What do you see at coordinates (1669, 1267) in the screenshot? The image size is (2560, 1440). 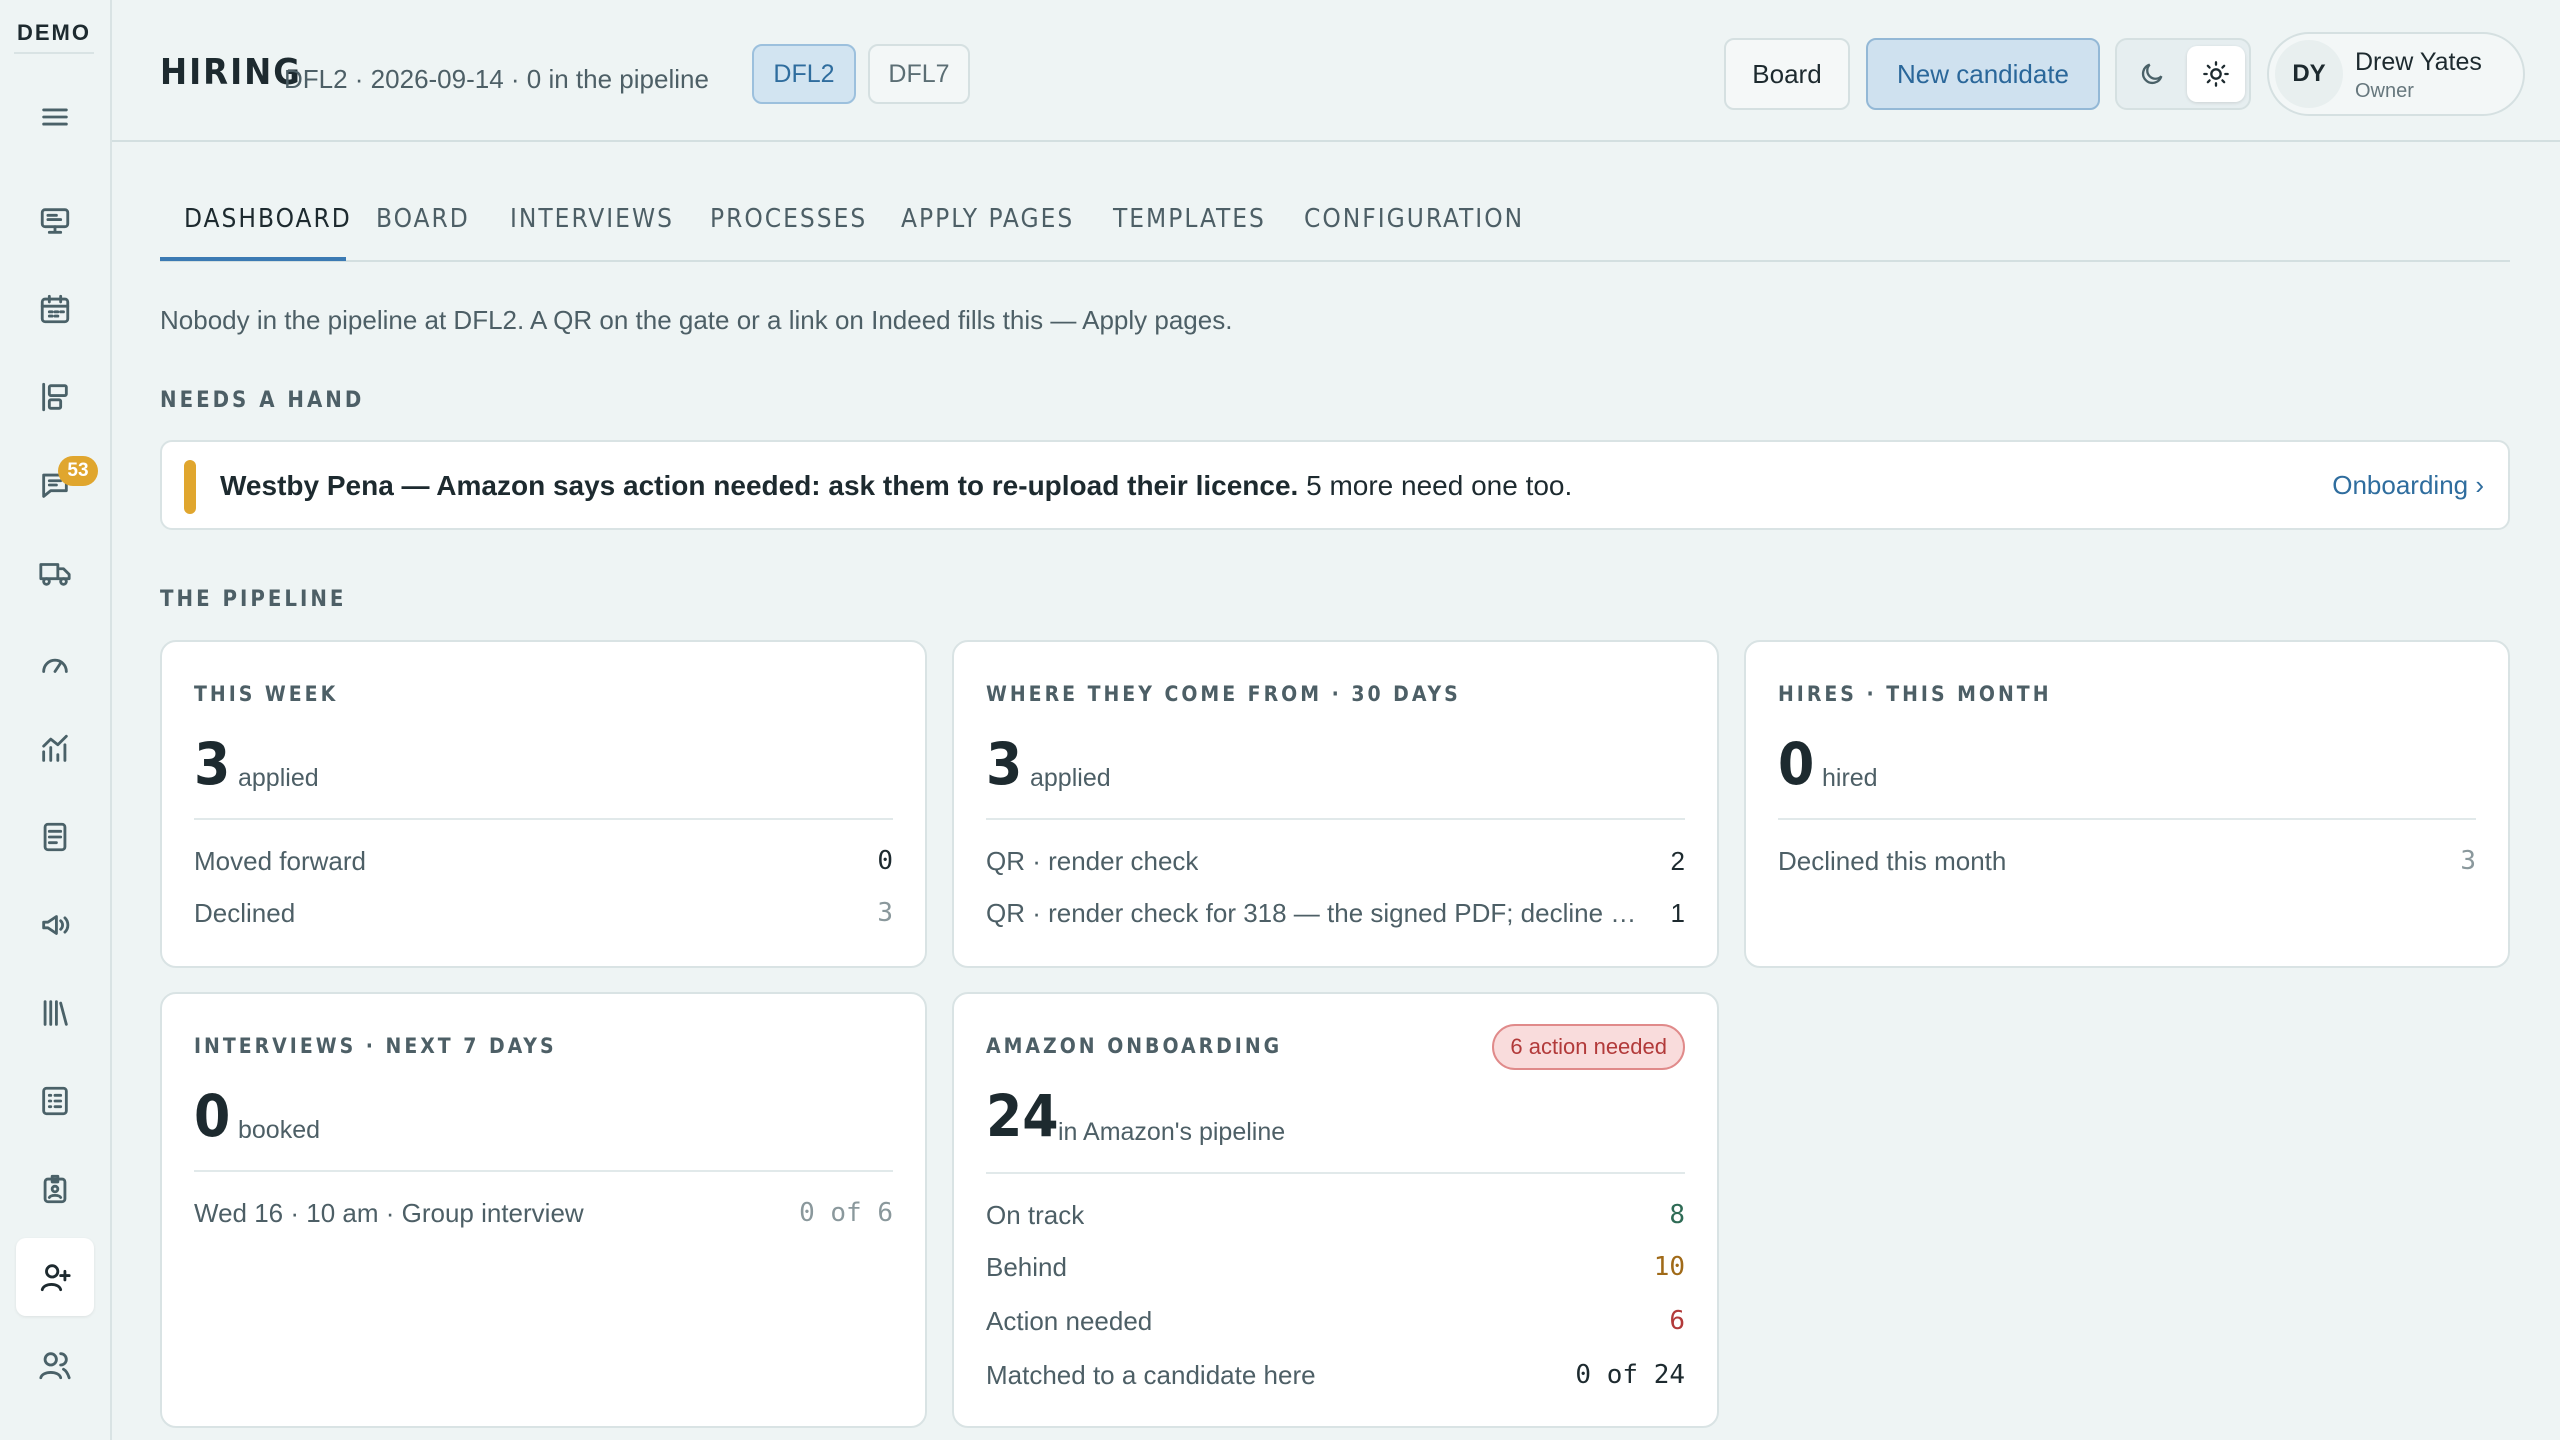 I see `row-value: 10` at bounding box center [1669, 1267].